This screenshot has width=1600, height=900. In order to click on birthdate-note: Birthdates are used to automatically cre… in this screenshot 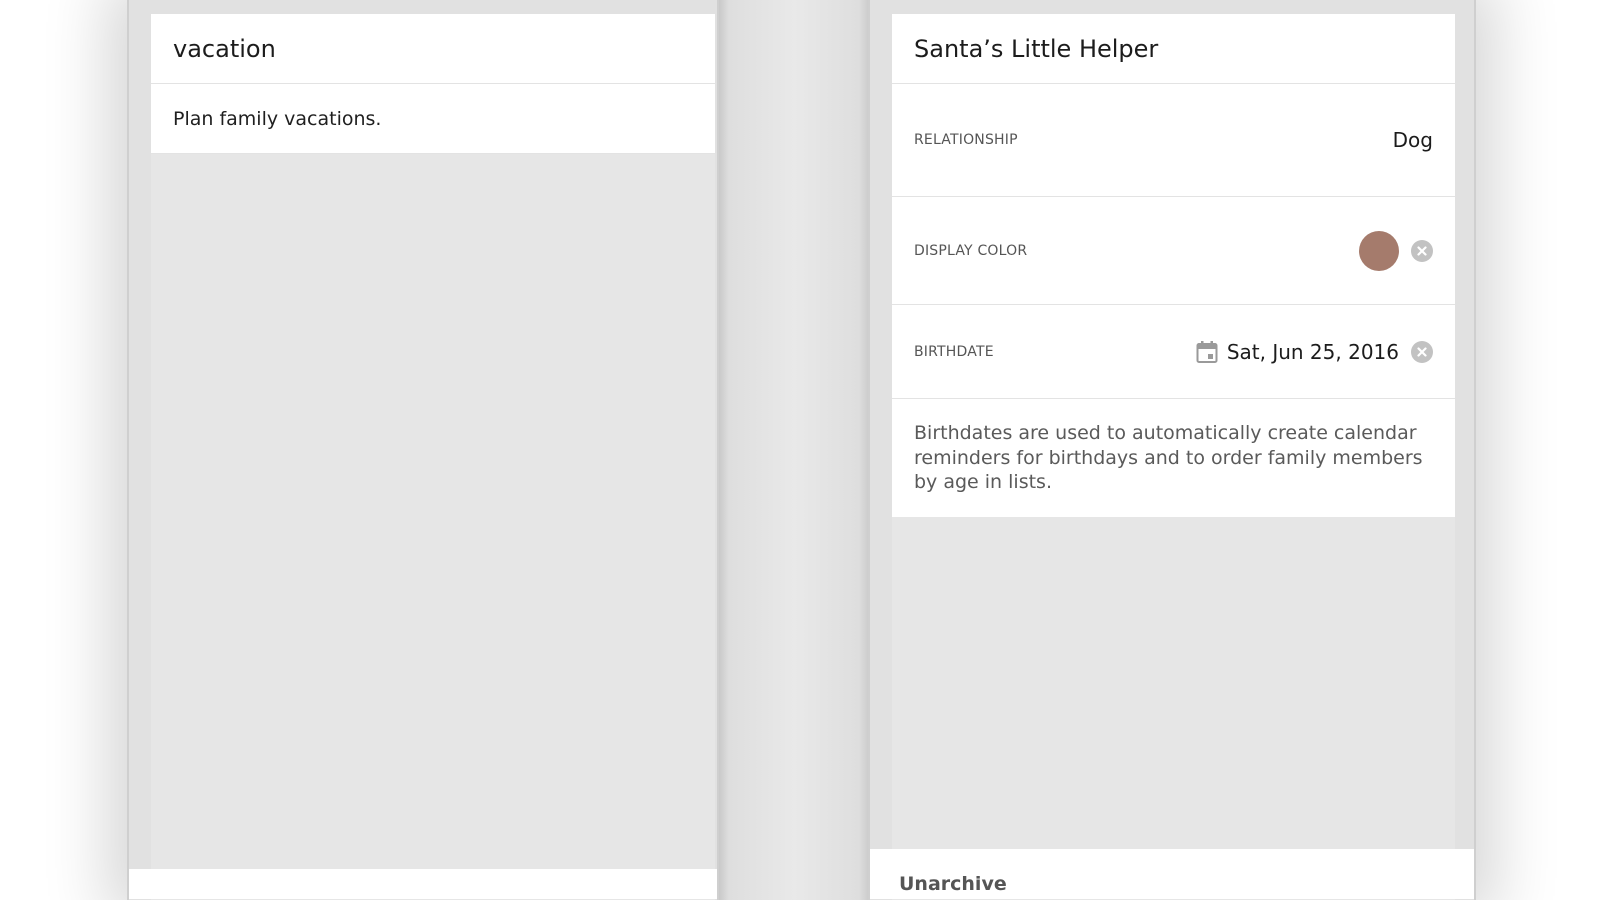, I will do `click(1173, 458)`.